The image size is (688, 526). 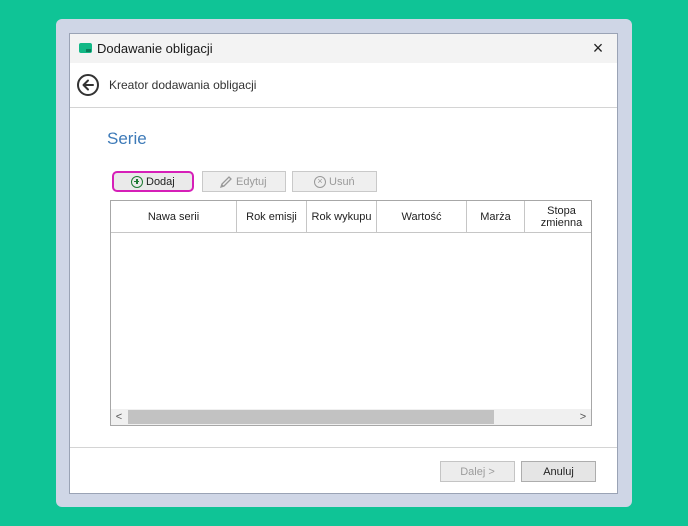 I want to click on back-button, so click(x=88, y=85).